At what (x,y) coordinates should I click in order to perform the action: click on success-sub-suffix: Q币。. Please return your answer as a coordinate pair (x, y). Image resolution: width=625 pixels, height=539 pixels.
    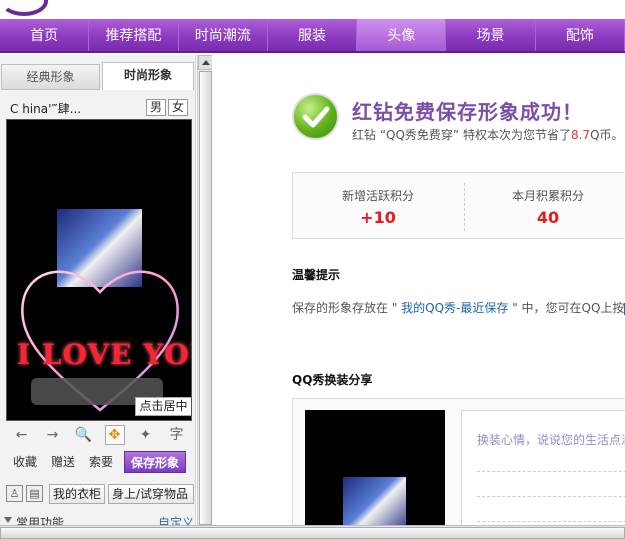
    Looking at the image, I should click on (607, 135).